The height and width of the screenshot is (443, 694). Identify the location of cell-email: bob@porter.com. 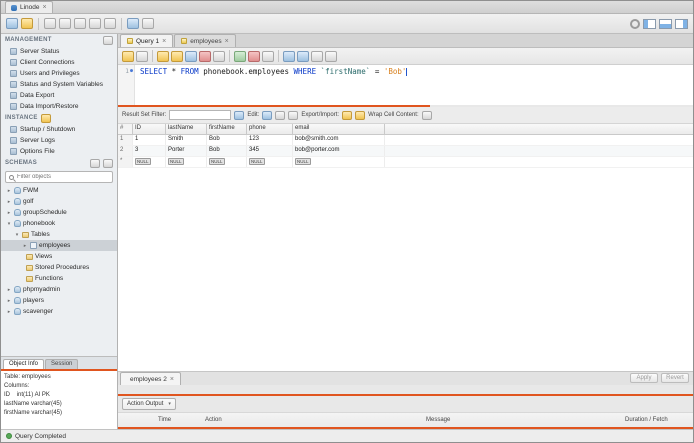
(339, 151).